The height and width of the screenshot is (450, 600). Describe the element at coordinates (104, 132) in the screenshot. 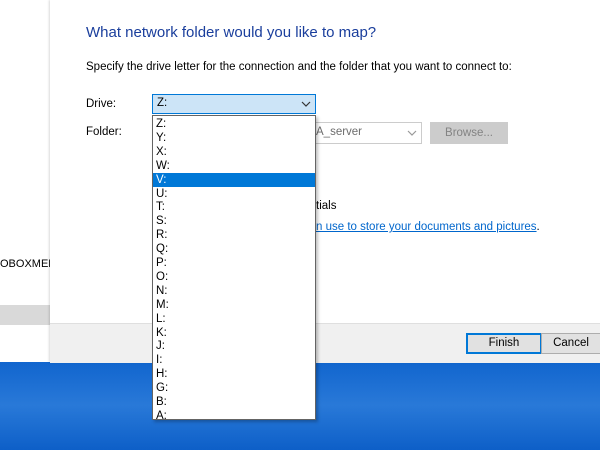

I see `folder-label: Folder:` at that location.